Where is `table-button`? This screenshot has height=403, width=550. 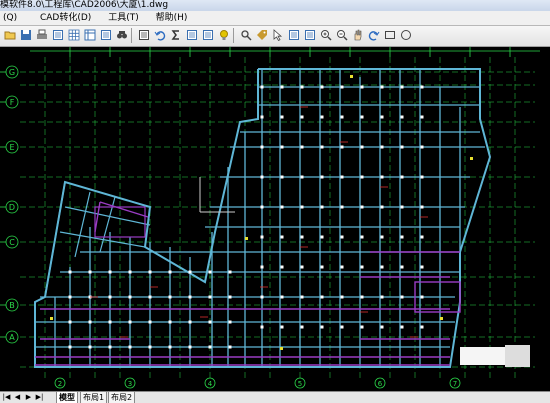
table-button is located at coordinates (90, 35).